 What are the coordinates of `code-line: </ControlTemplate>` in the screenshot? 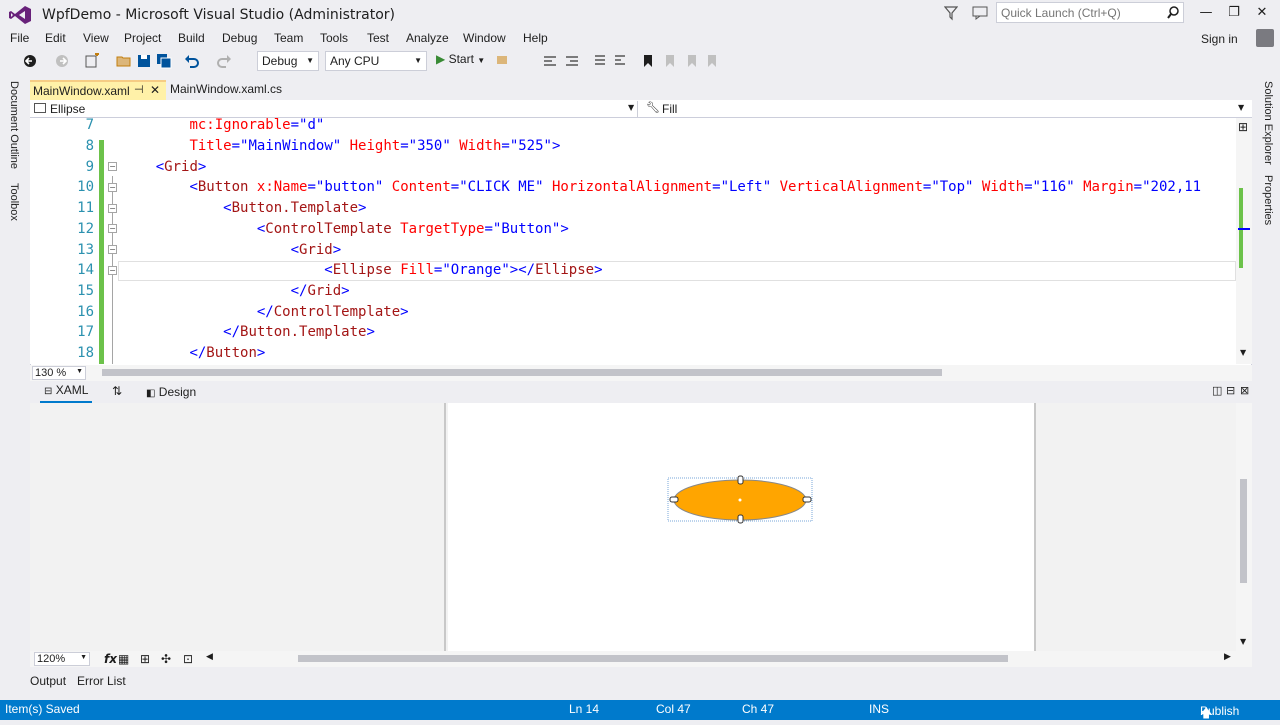 It's located at (265, 312).